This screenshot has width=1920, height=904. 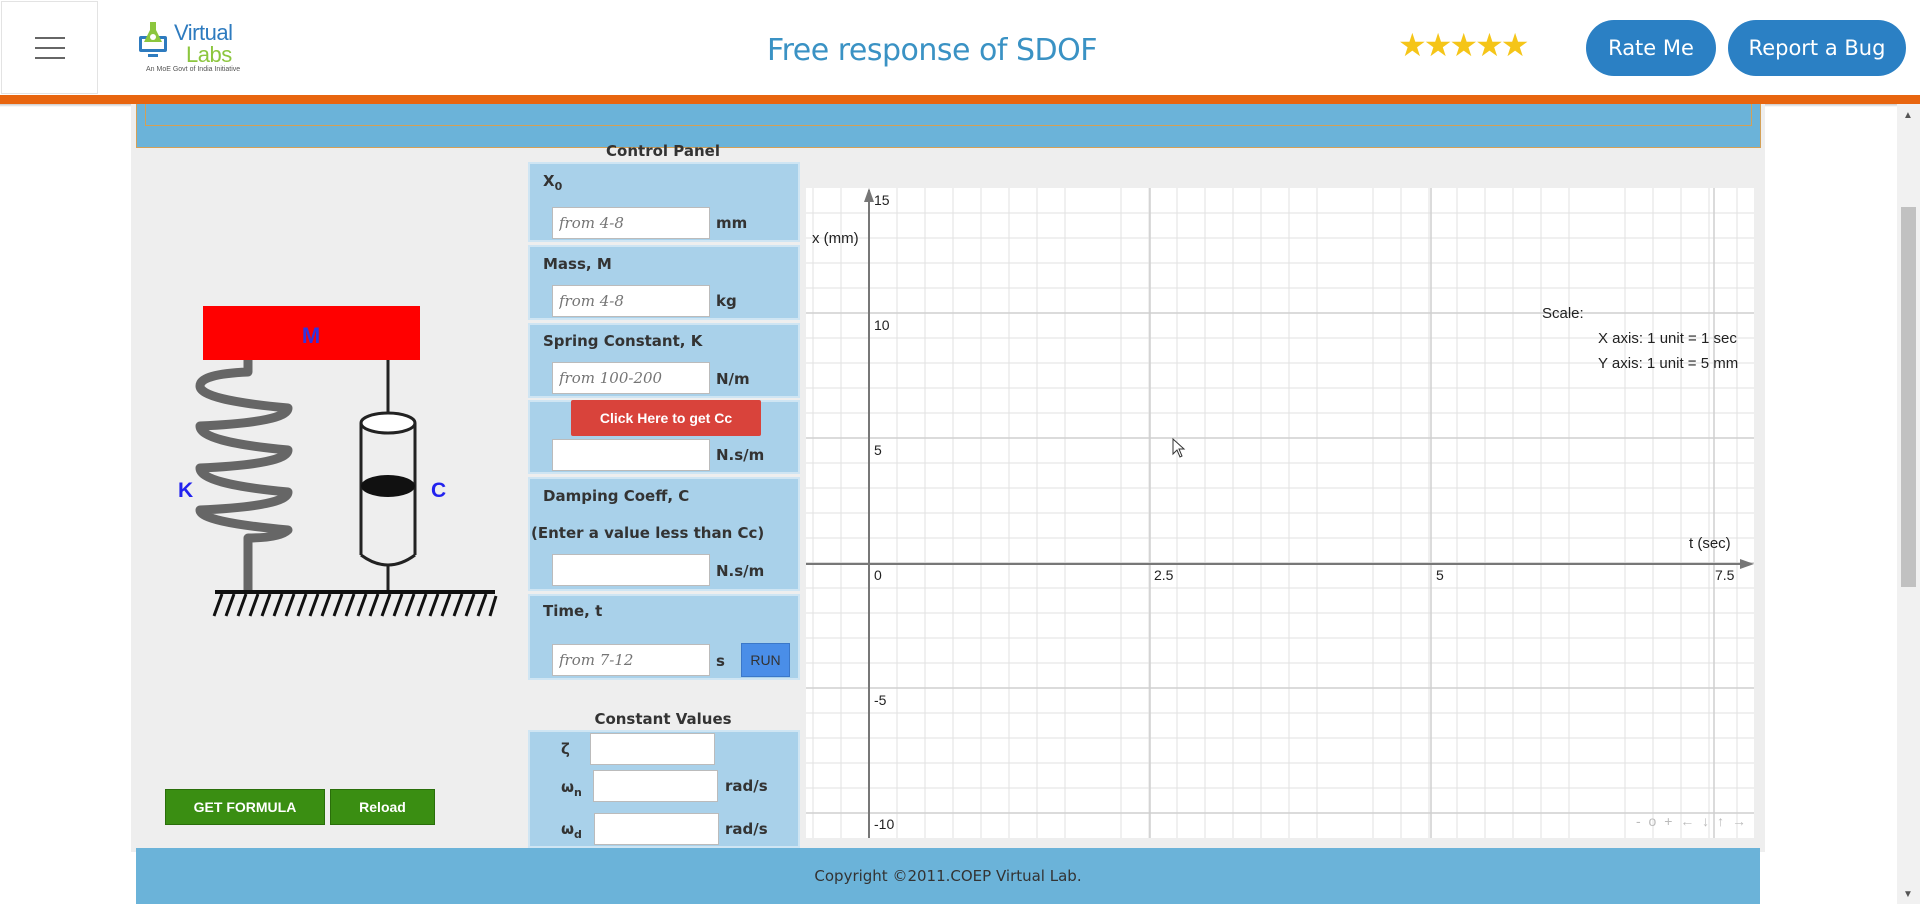 What do you see at coordinates (438, 490) in the screenshot?
I see `damper-label: C` at bounding box center [438, 490].